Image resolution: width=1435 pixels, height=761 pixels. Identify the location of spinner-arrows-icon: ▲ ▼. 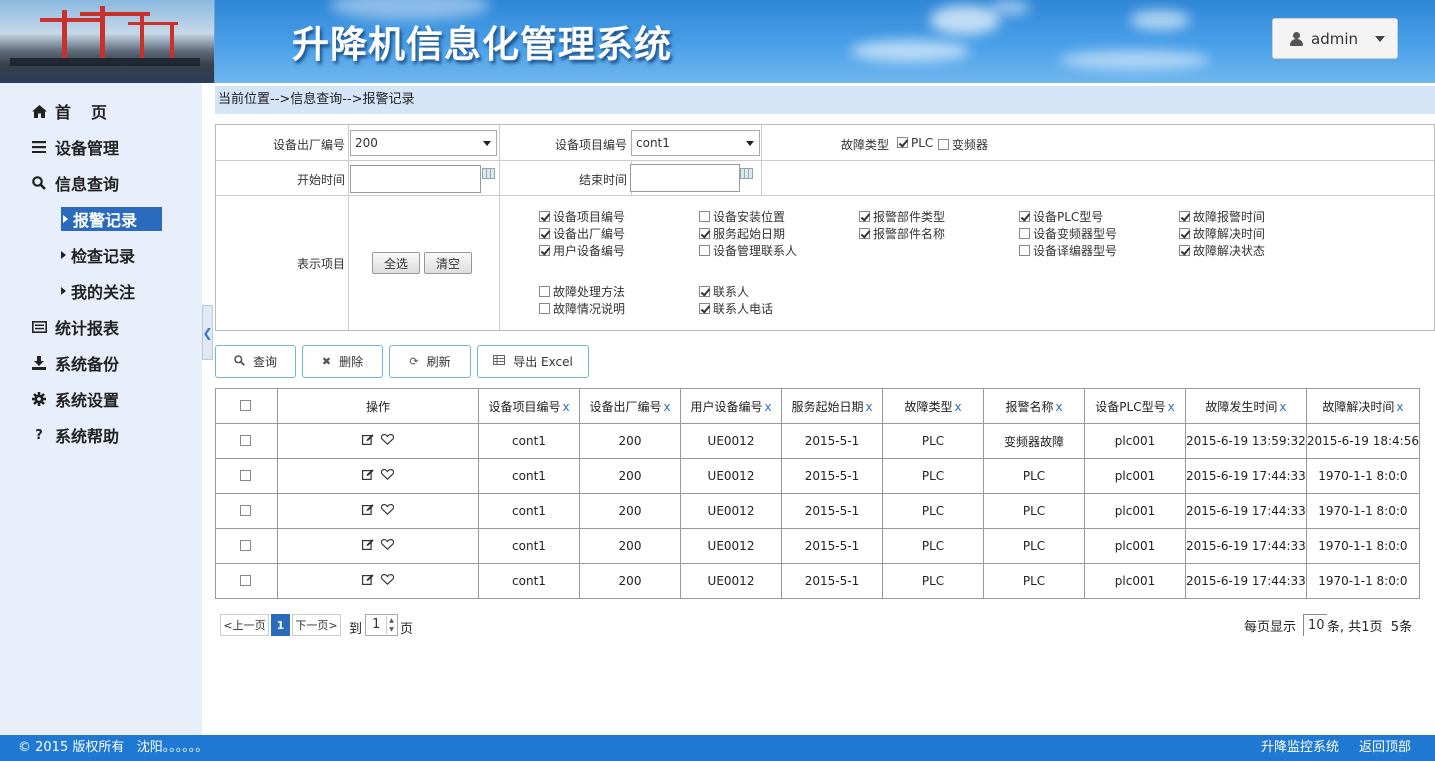
(391, 625).